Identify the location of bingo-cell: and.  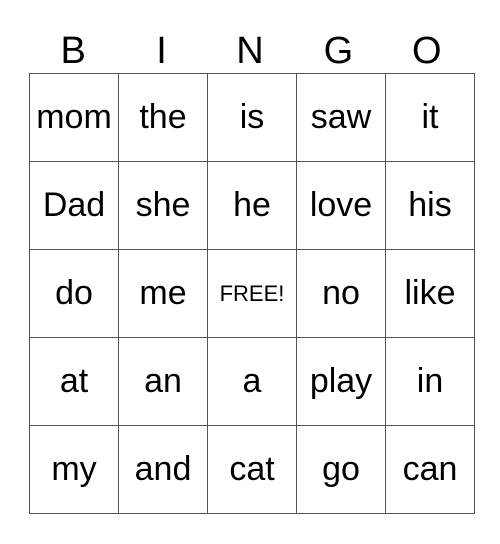
(163, 469).